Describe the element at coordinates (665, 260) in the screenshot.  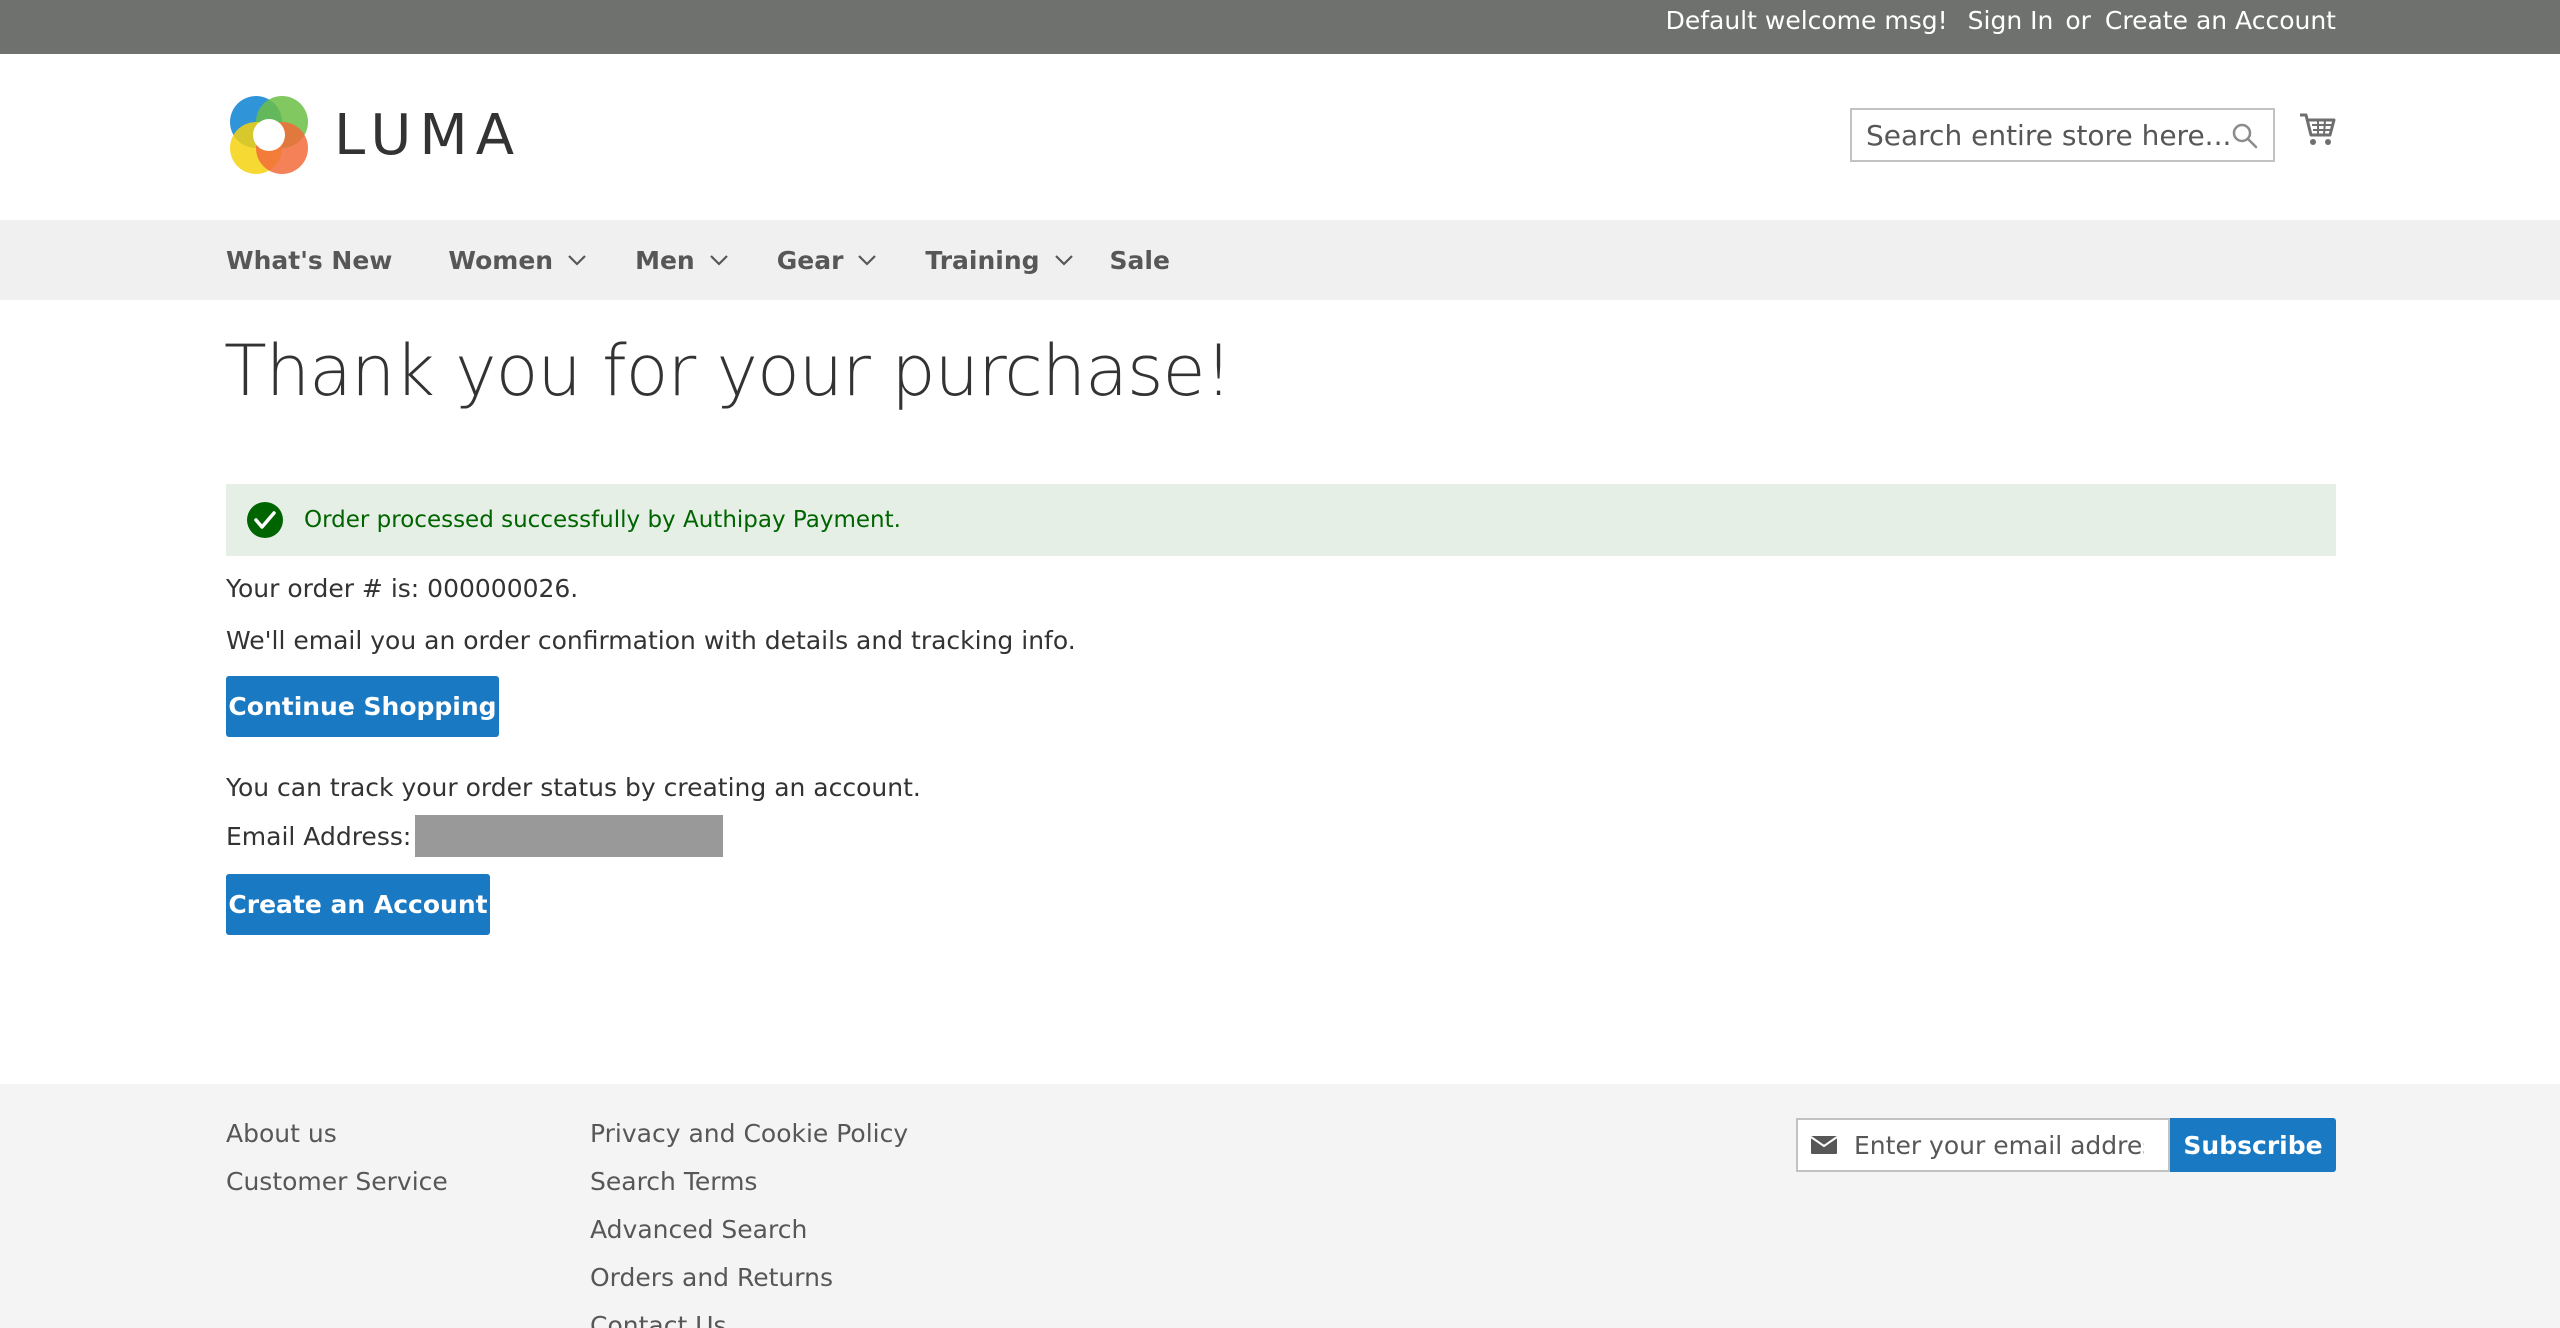
I see `nav-item-label: Men` at that location.